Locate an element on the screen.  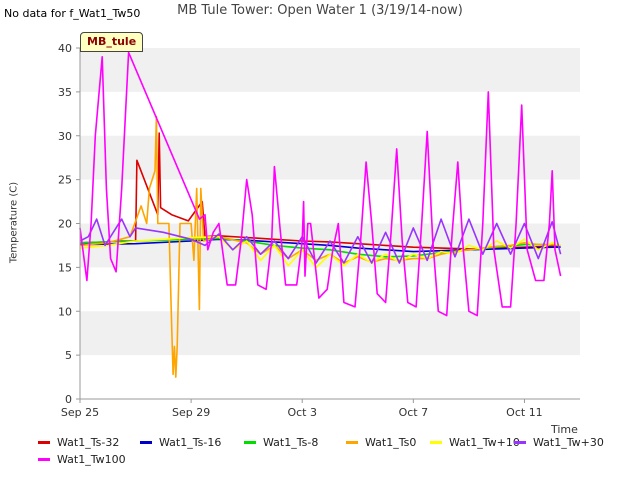
legend-item: Wat1_Tw100 is located at coordinates (82, 459).